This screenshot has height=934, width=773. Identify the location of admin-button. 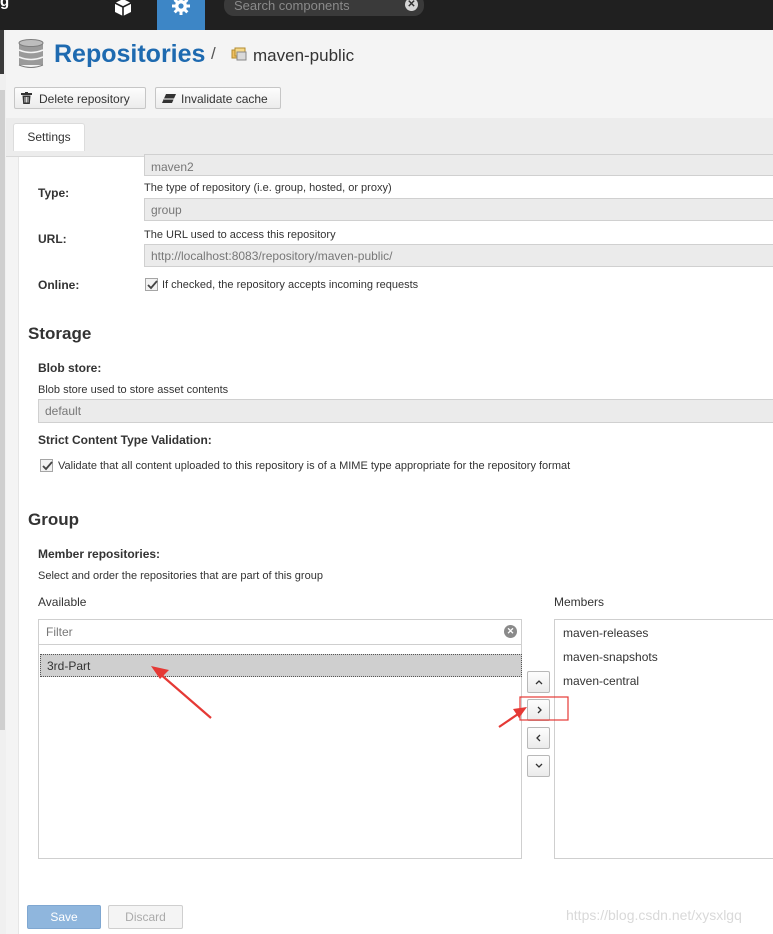
(181, 15).